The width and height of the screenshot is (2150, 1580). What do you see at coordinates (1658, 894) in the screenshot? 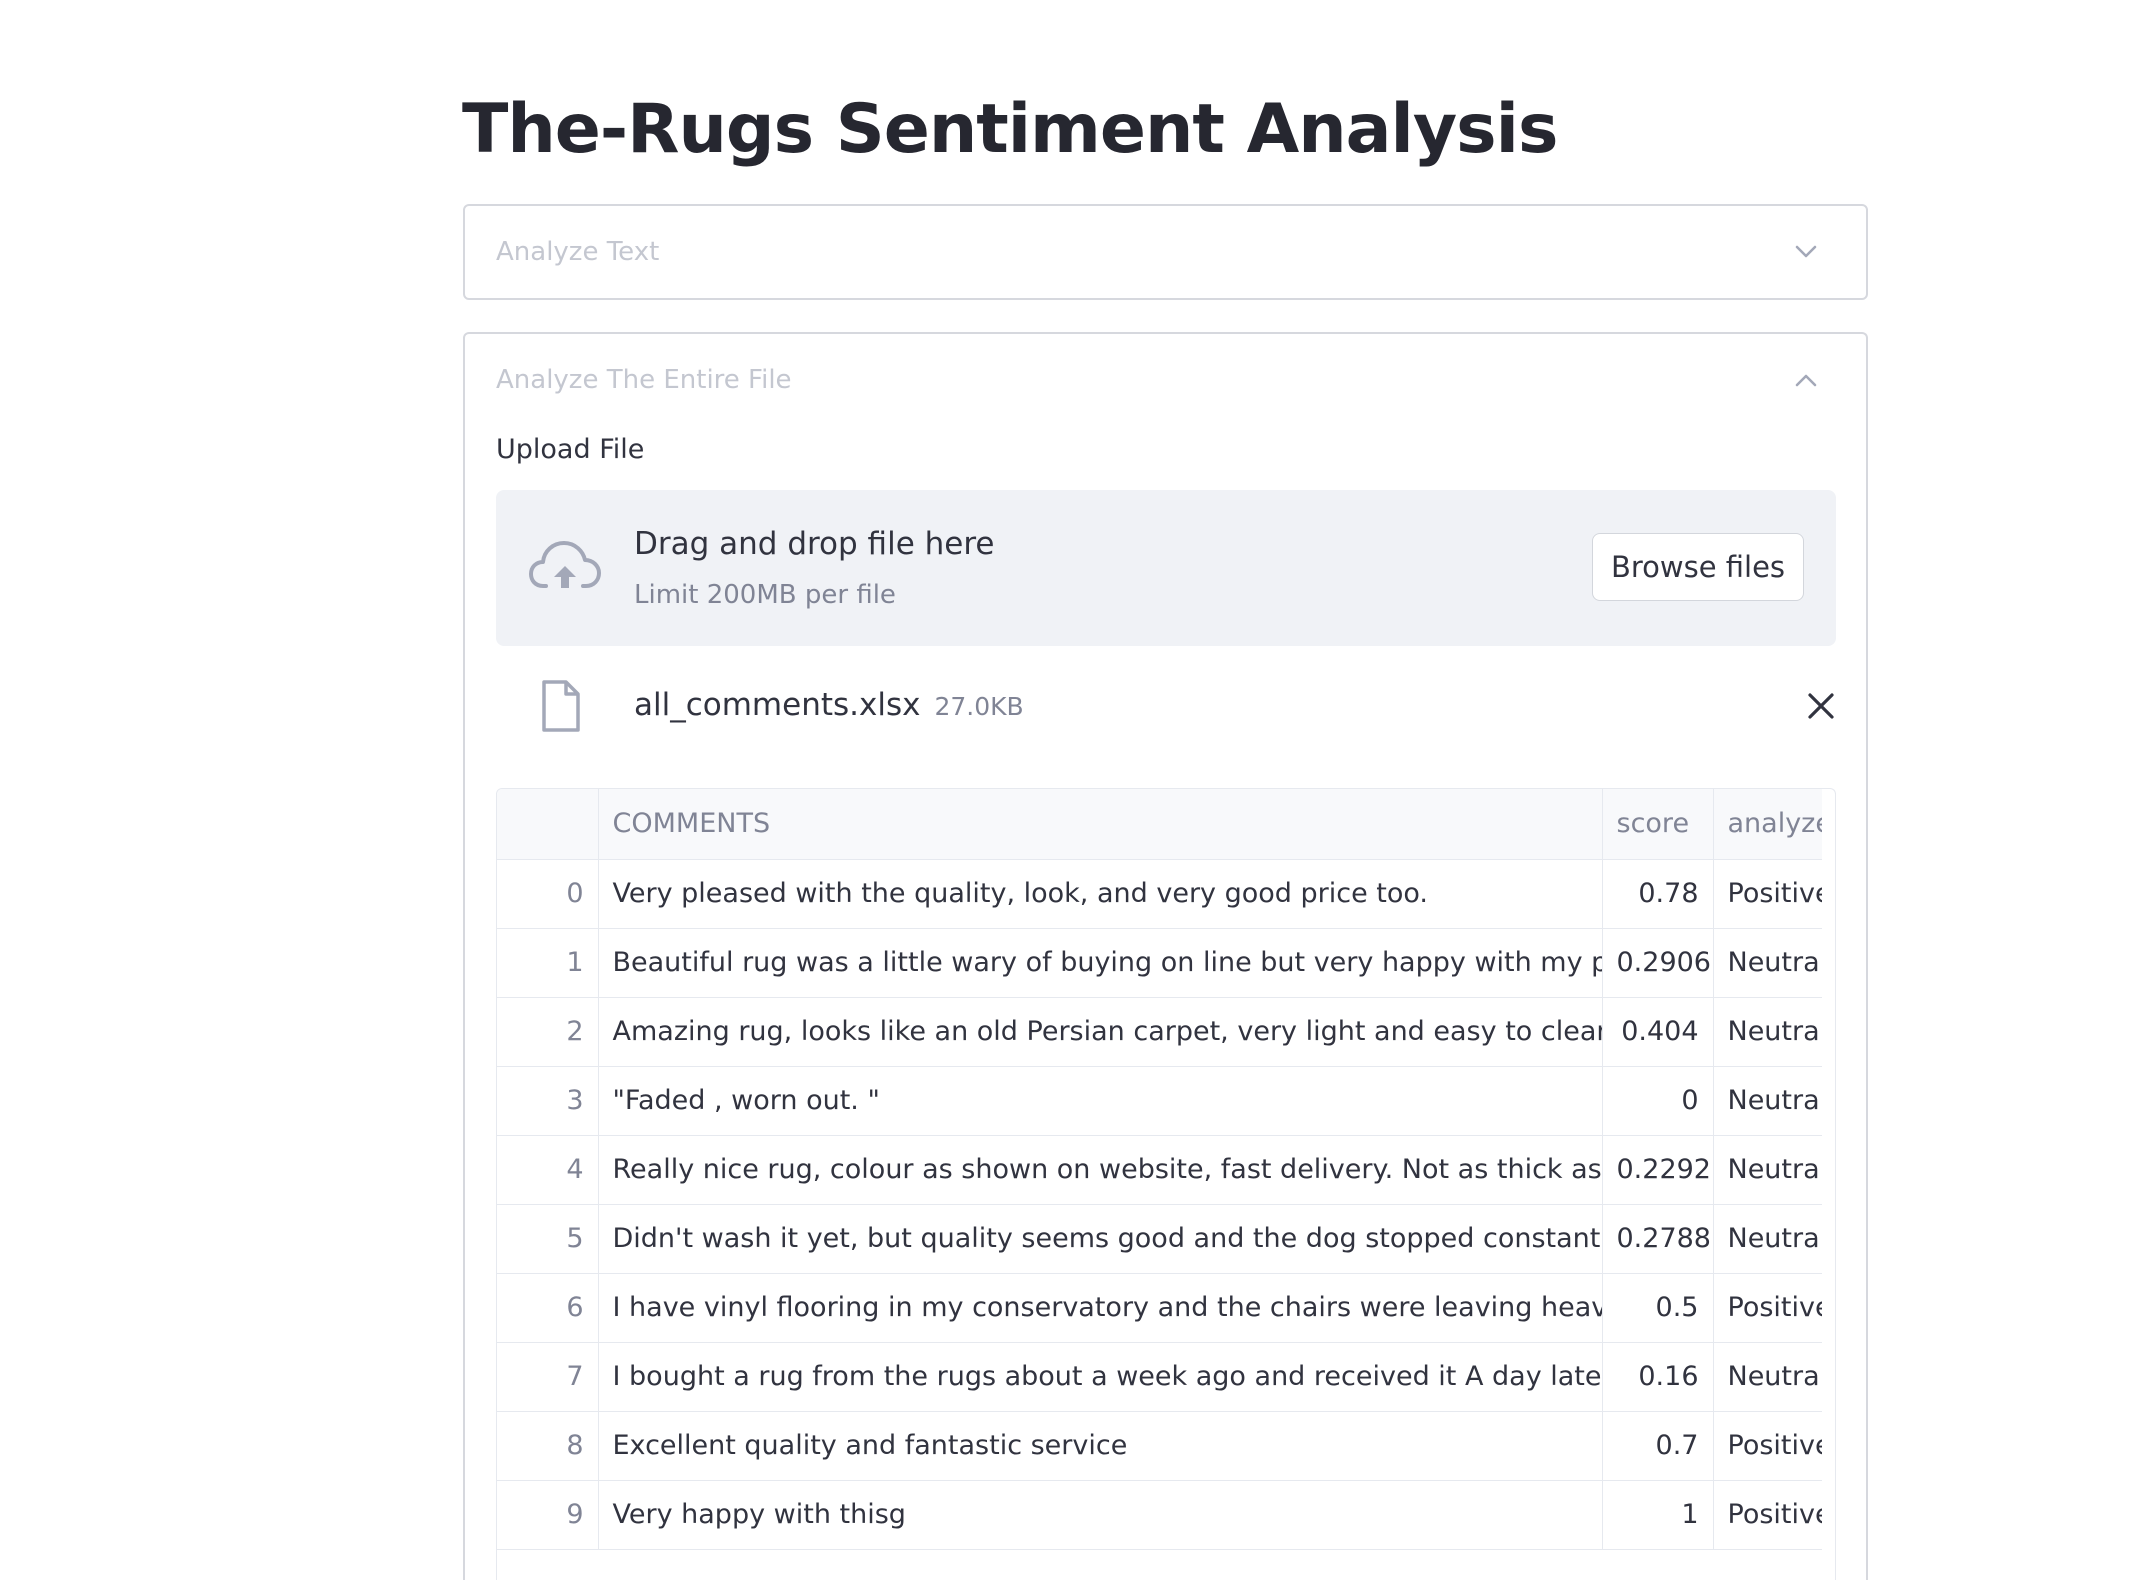
I see `score-cell: 0.78` at bounding box center [1658, 894].